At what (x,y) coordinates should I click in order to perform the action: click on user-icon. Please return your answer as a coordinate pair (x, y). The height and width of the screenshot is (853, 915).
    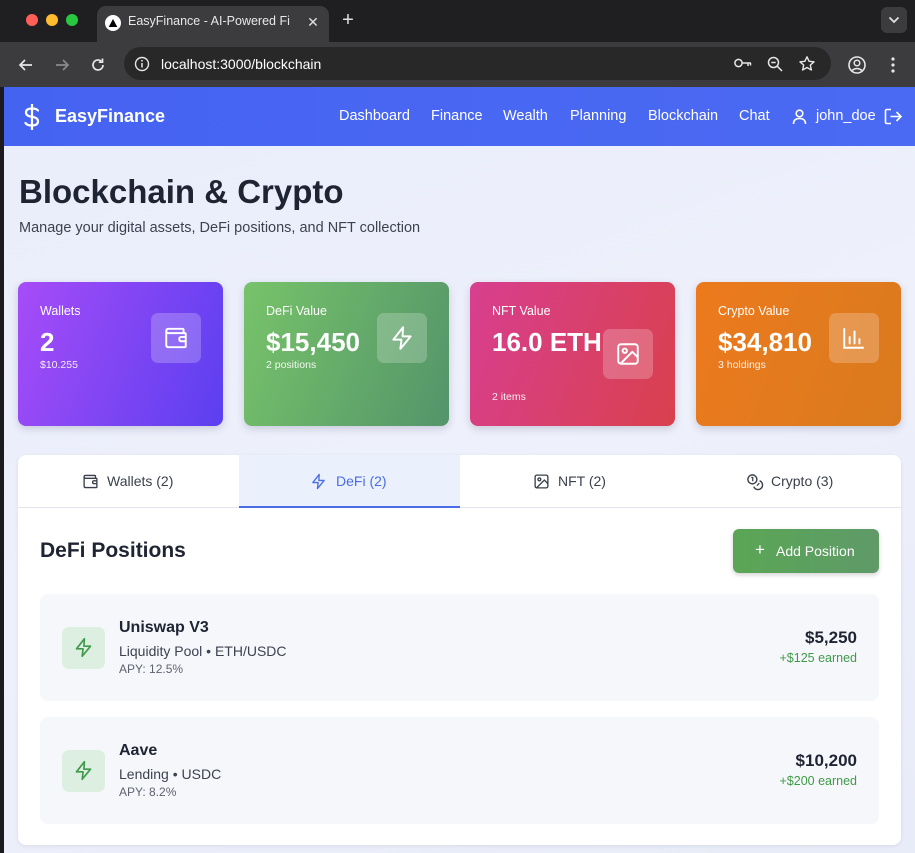
    Looking at the image, I should click on (799, 117).